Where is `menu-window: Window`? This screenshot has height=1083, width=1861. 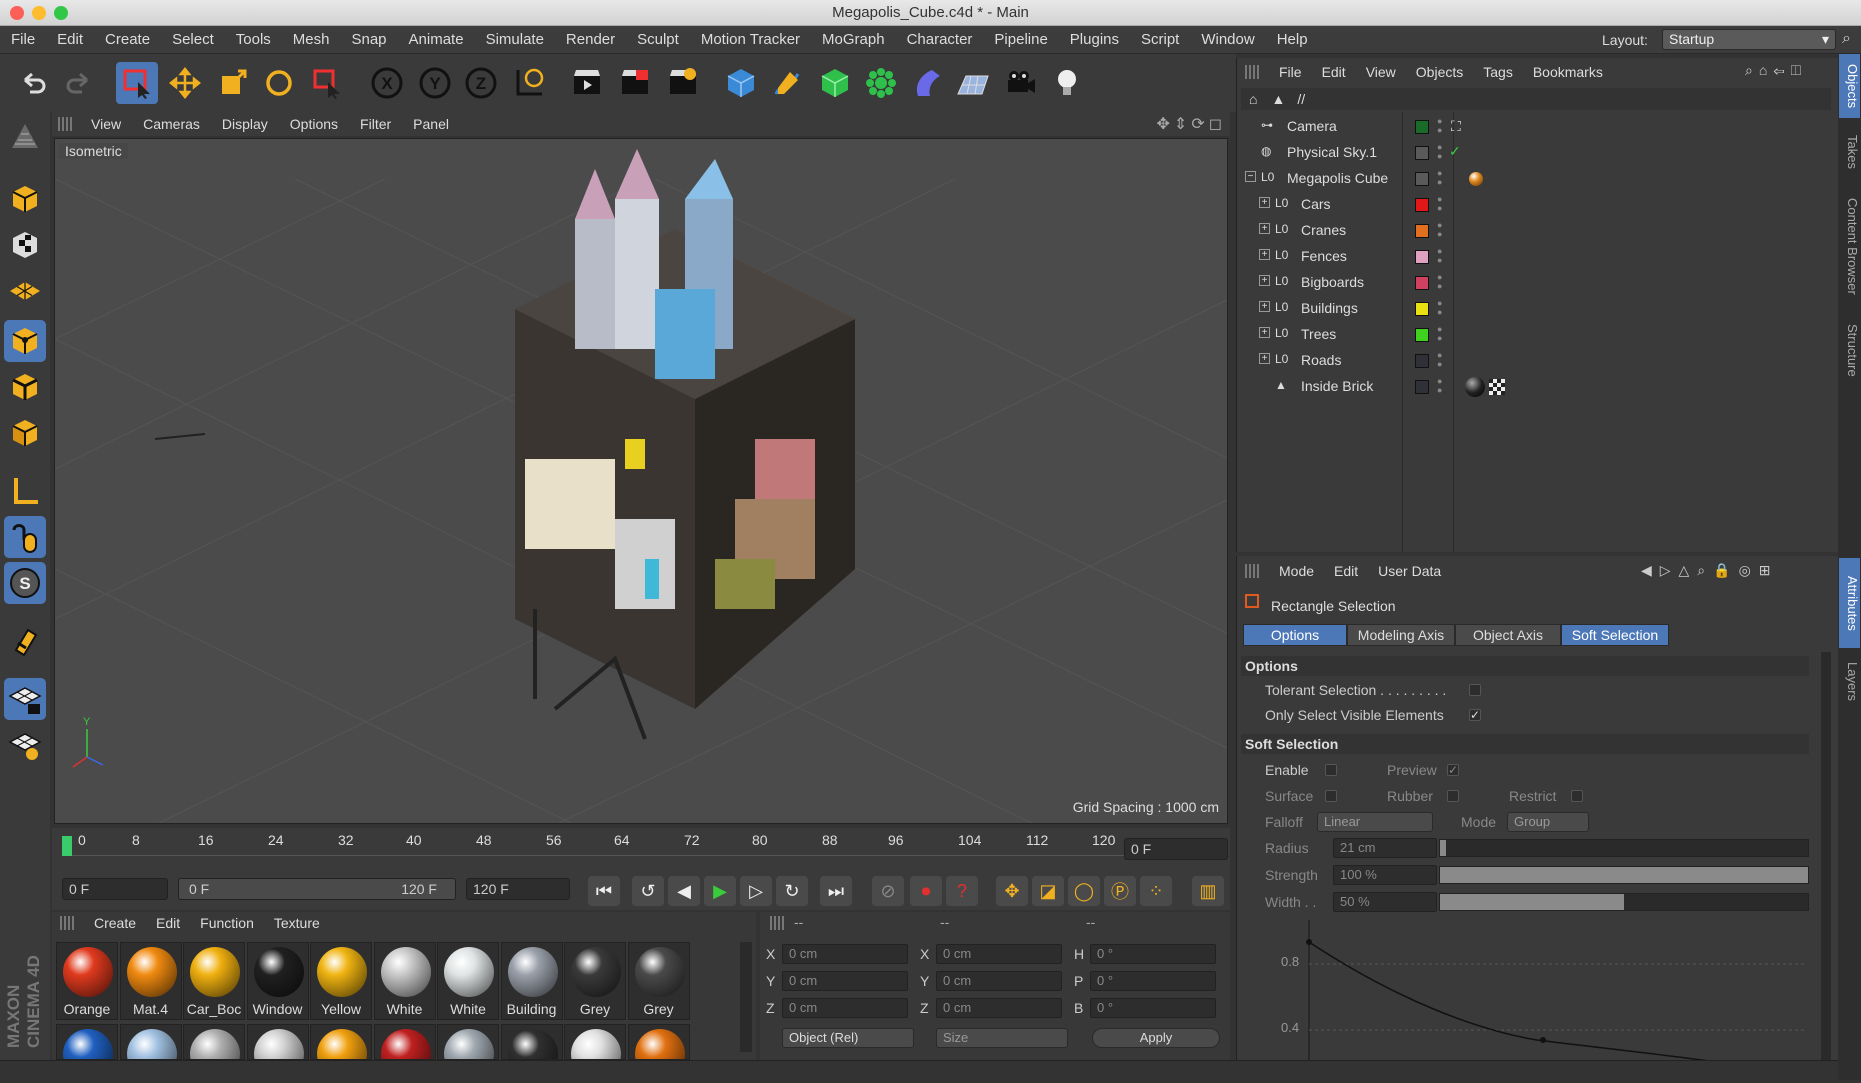 menu-window: Window is located at coordinates (1227, 40).